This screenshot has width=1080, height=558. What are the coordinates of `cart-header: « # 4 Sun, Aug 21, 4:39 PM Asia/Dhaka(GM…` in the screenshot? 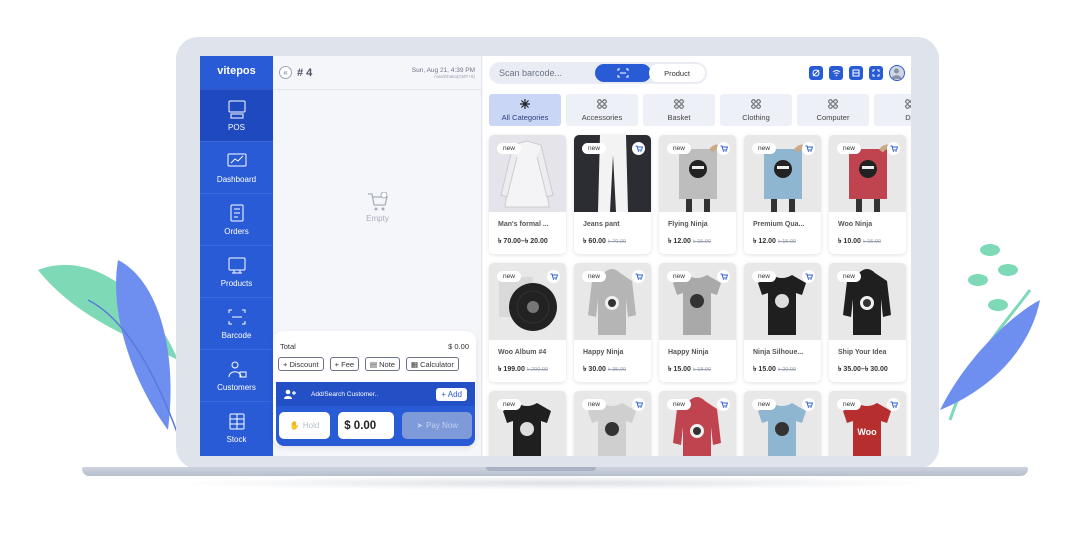 It's located at (377, 73).